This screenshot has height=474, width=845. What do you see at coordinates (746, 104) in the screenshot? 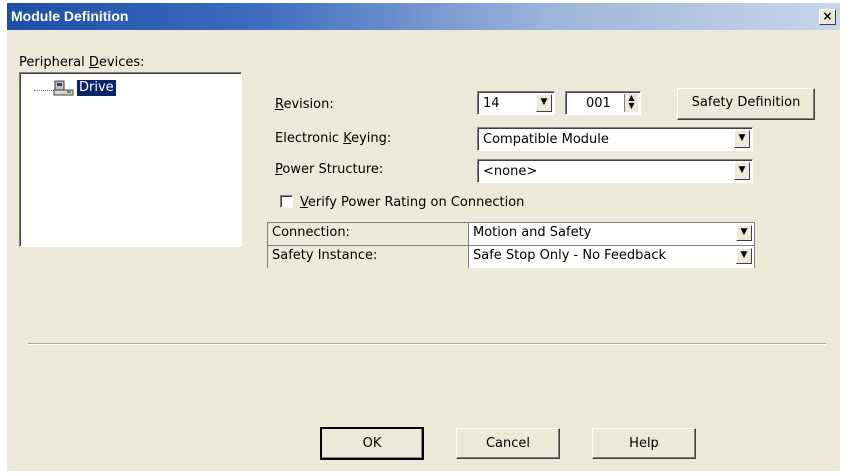
I see `safety-definition-button: Safety Definition` at bounding box center [746, 104].